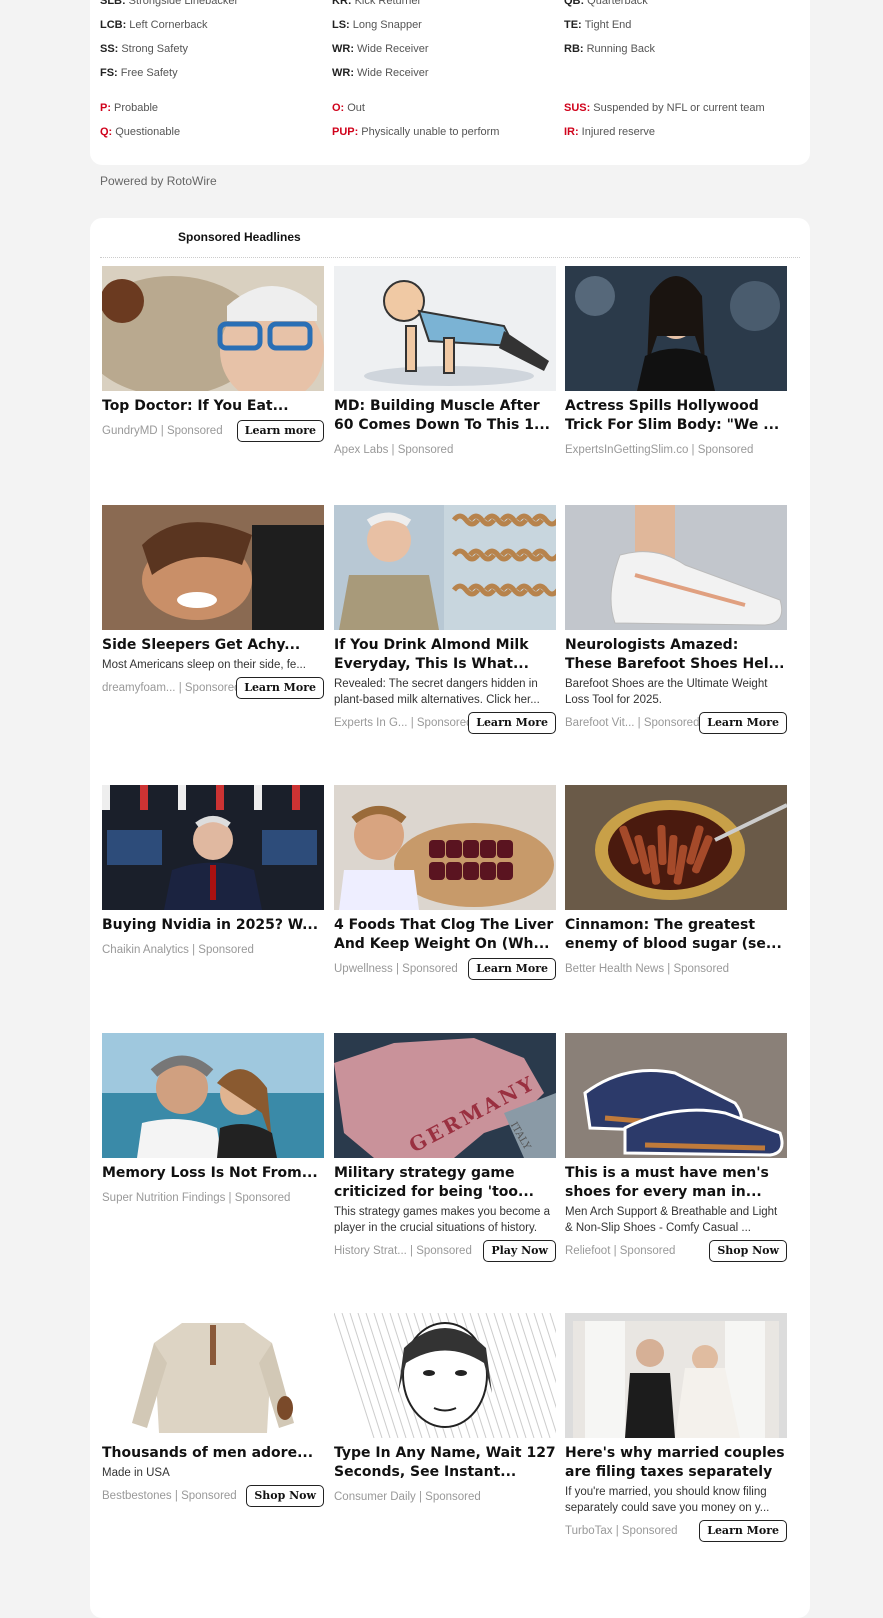  What do you see at coordinates (577, 108) in the screenshot?
I see `legend-abbr: SUS:` at bounding box center [577, 108].